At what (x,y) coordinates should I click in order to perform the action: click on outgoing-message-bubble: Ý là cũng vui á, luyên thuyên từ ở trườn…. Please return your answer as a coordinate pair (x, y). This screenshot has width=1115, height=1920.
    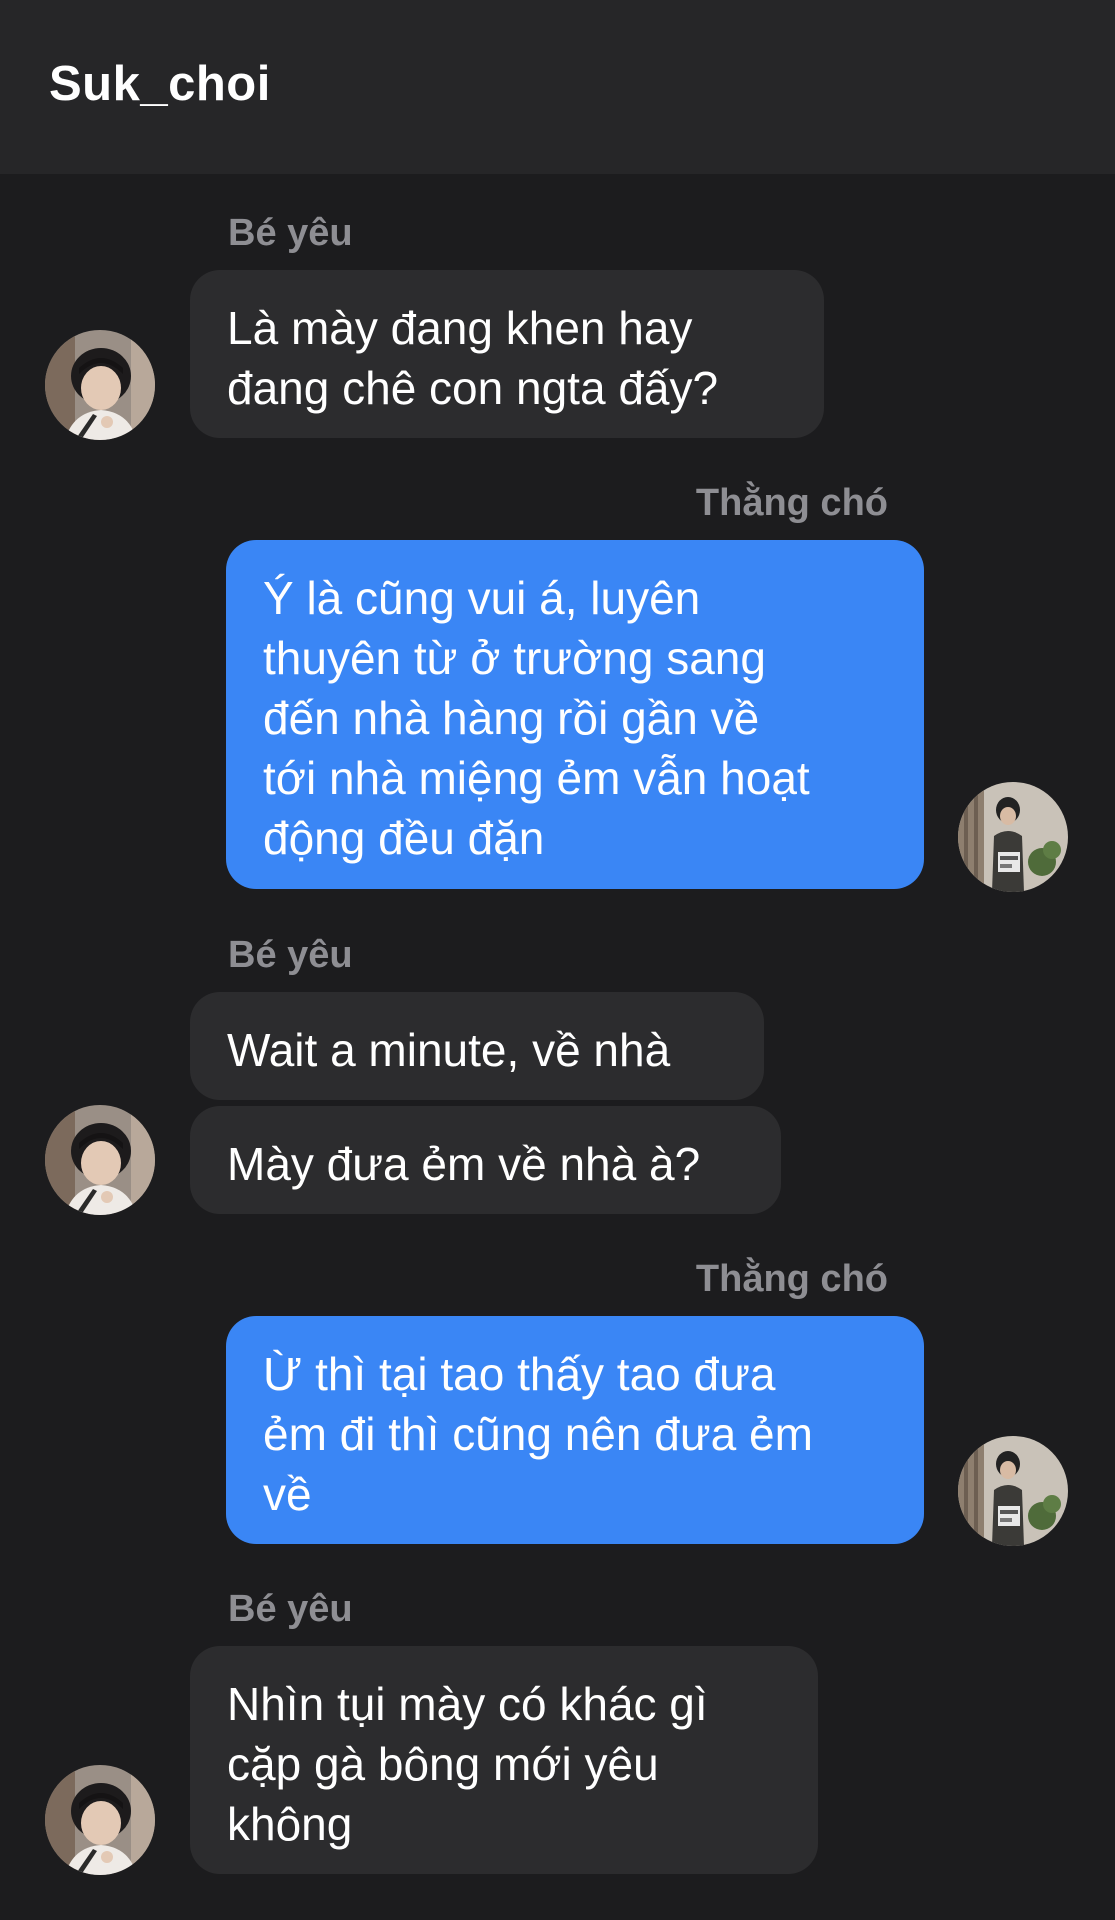
    Looking at the image, I should click on (575, 714).